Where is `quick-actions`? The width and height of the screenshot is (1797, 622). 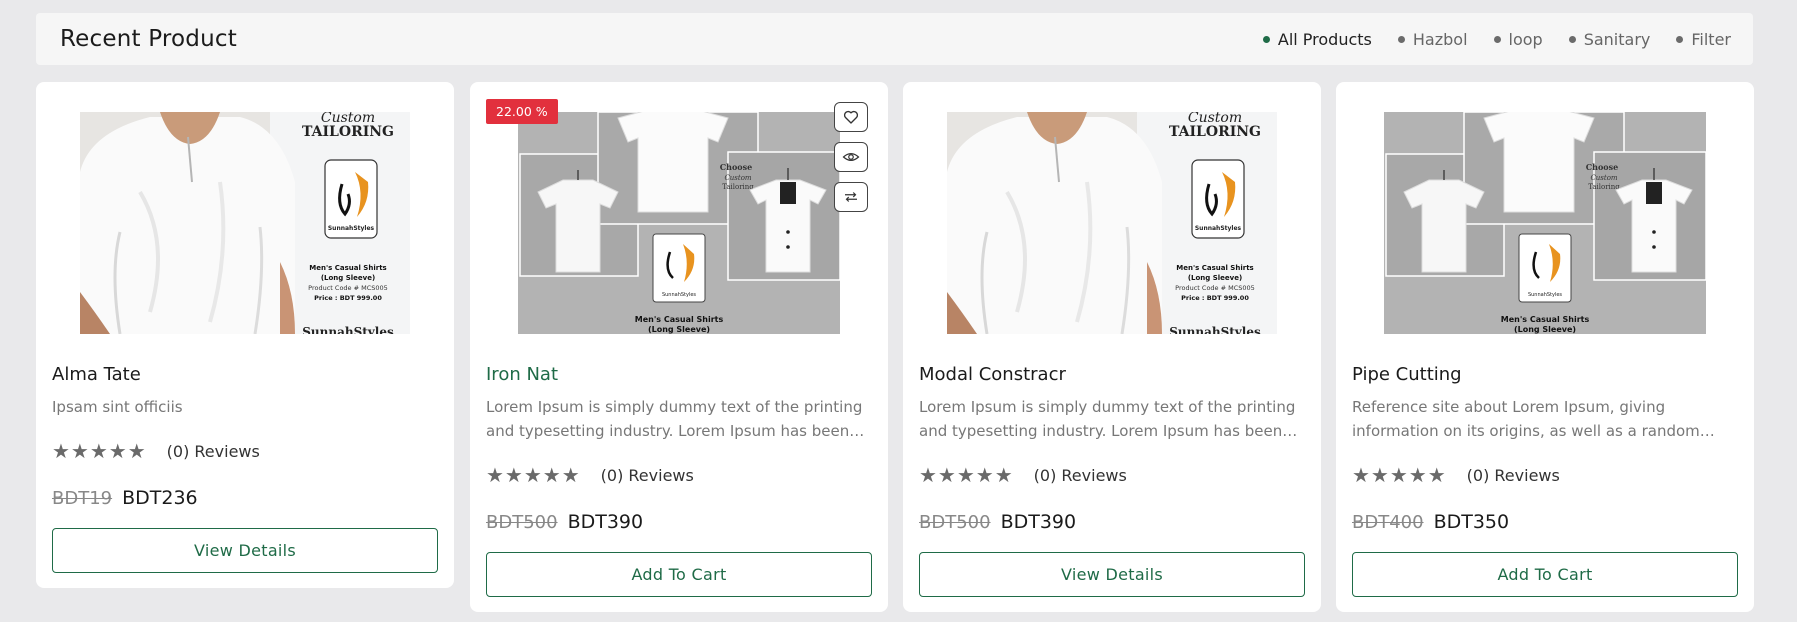 quick-actions is located at coordinates (851, 157).